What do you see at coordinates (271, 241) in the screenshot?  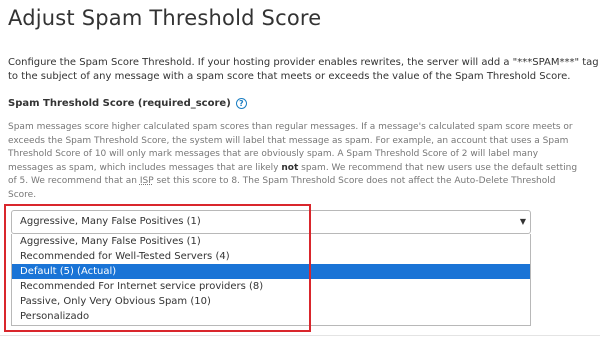 I see `option-aggressive: Aggressive, Many False Positives (1)` at bounding box center [271, 241].